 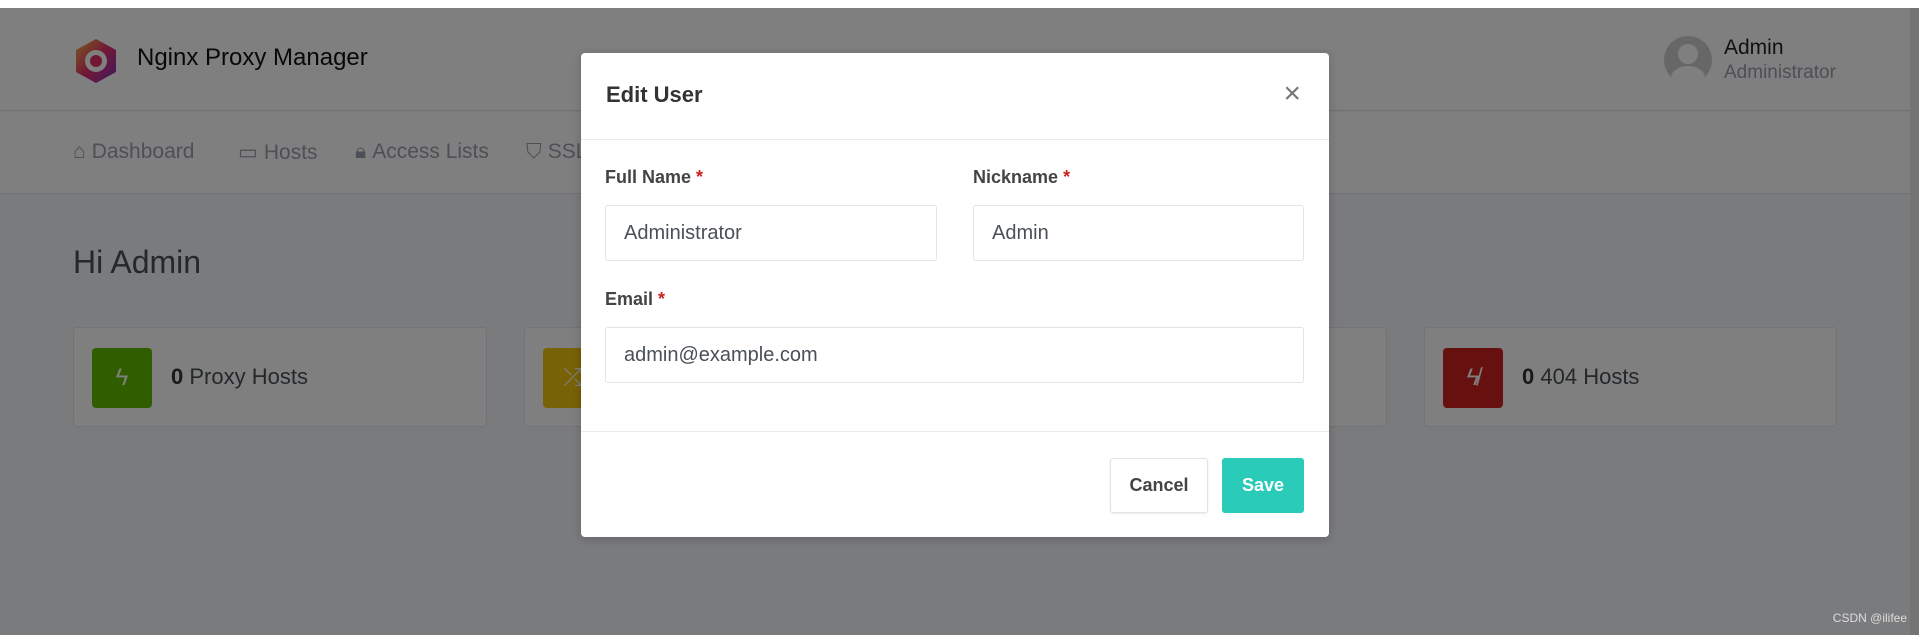 What do you see at coordinates (1159, 485) in the screenshot?
I see `cancel-button: Cancel` at bounding box center [1159, 485].